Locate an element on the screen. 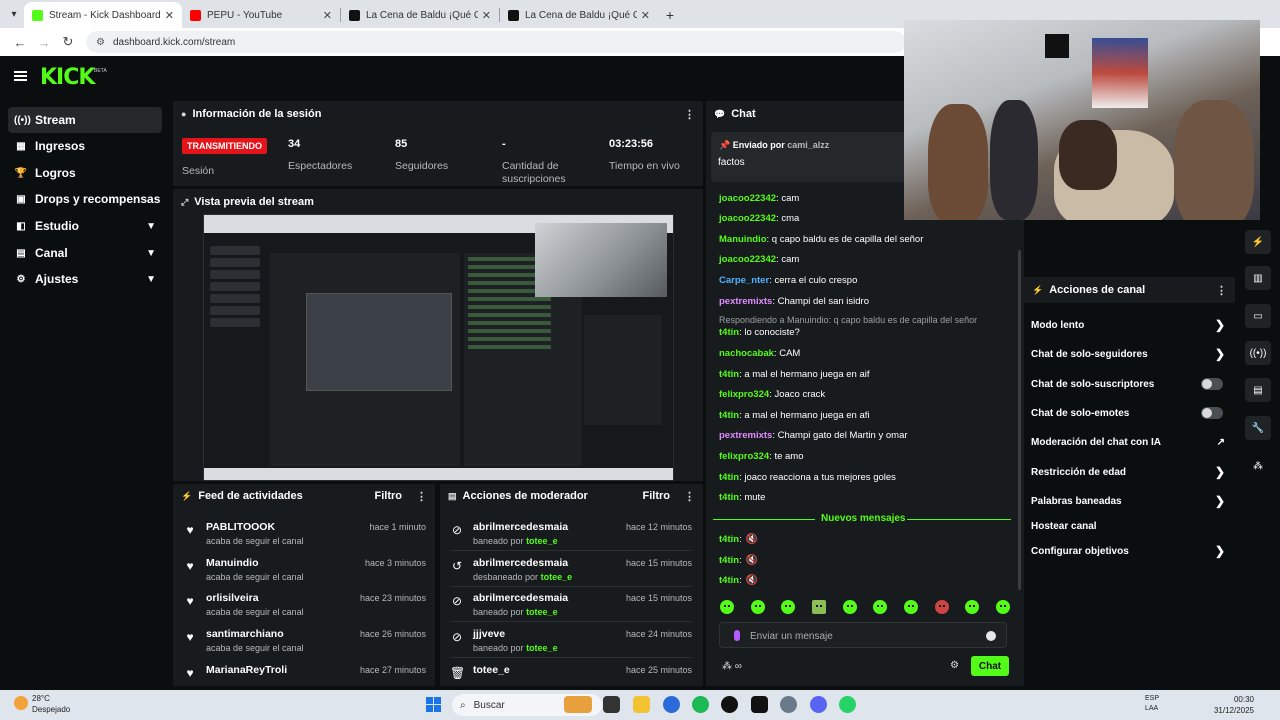 The width and height of the screenshot is (1280, 720). action-banned-words: Palabras baneadas ❯ is located at coordinates (1129, 501).